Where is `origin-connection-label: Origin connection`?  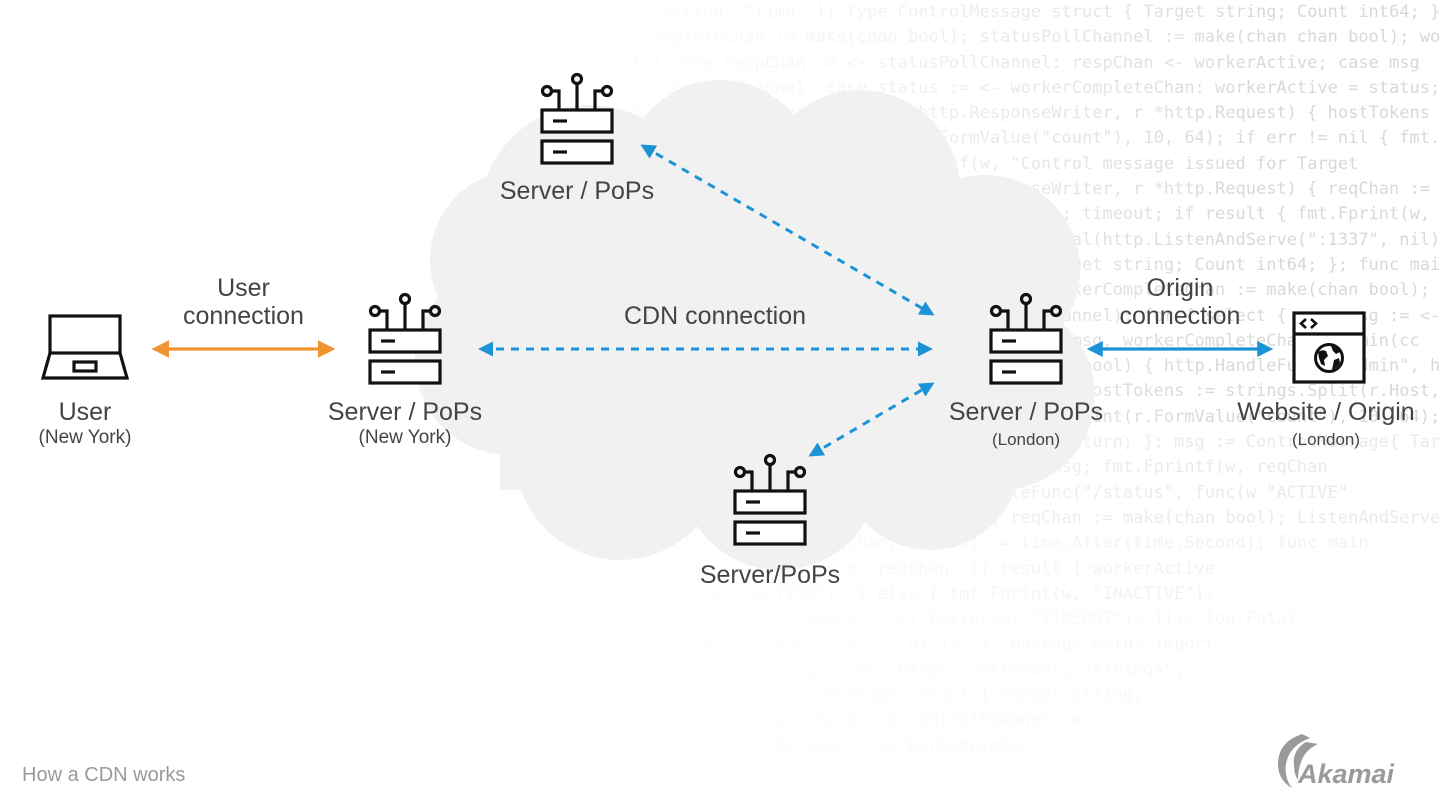 origin-connection-label: Origin connection is located at coordinates (1180, 302).